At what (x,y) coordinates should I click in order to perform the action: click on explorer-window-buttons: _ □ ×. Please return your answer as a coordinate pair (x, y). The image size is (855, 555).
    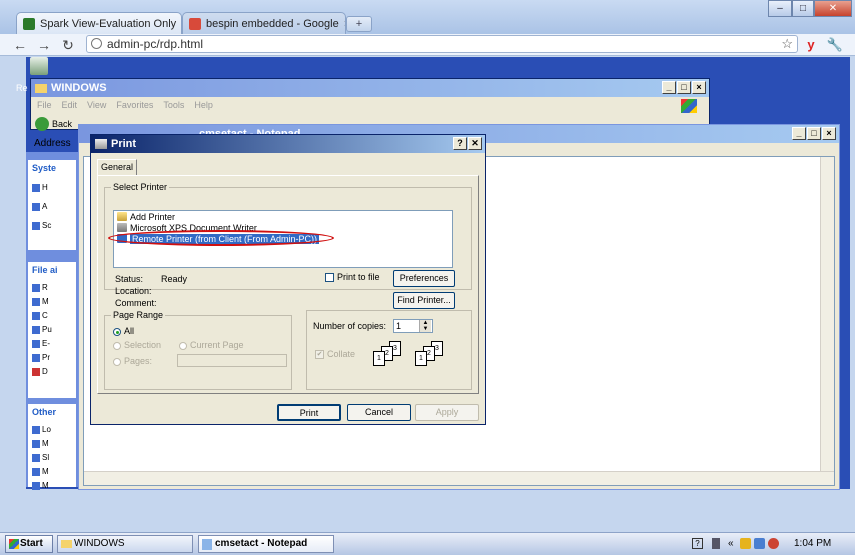
    Looking at the image, I should click on (684, 87).